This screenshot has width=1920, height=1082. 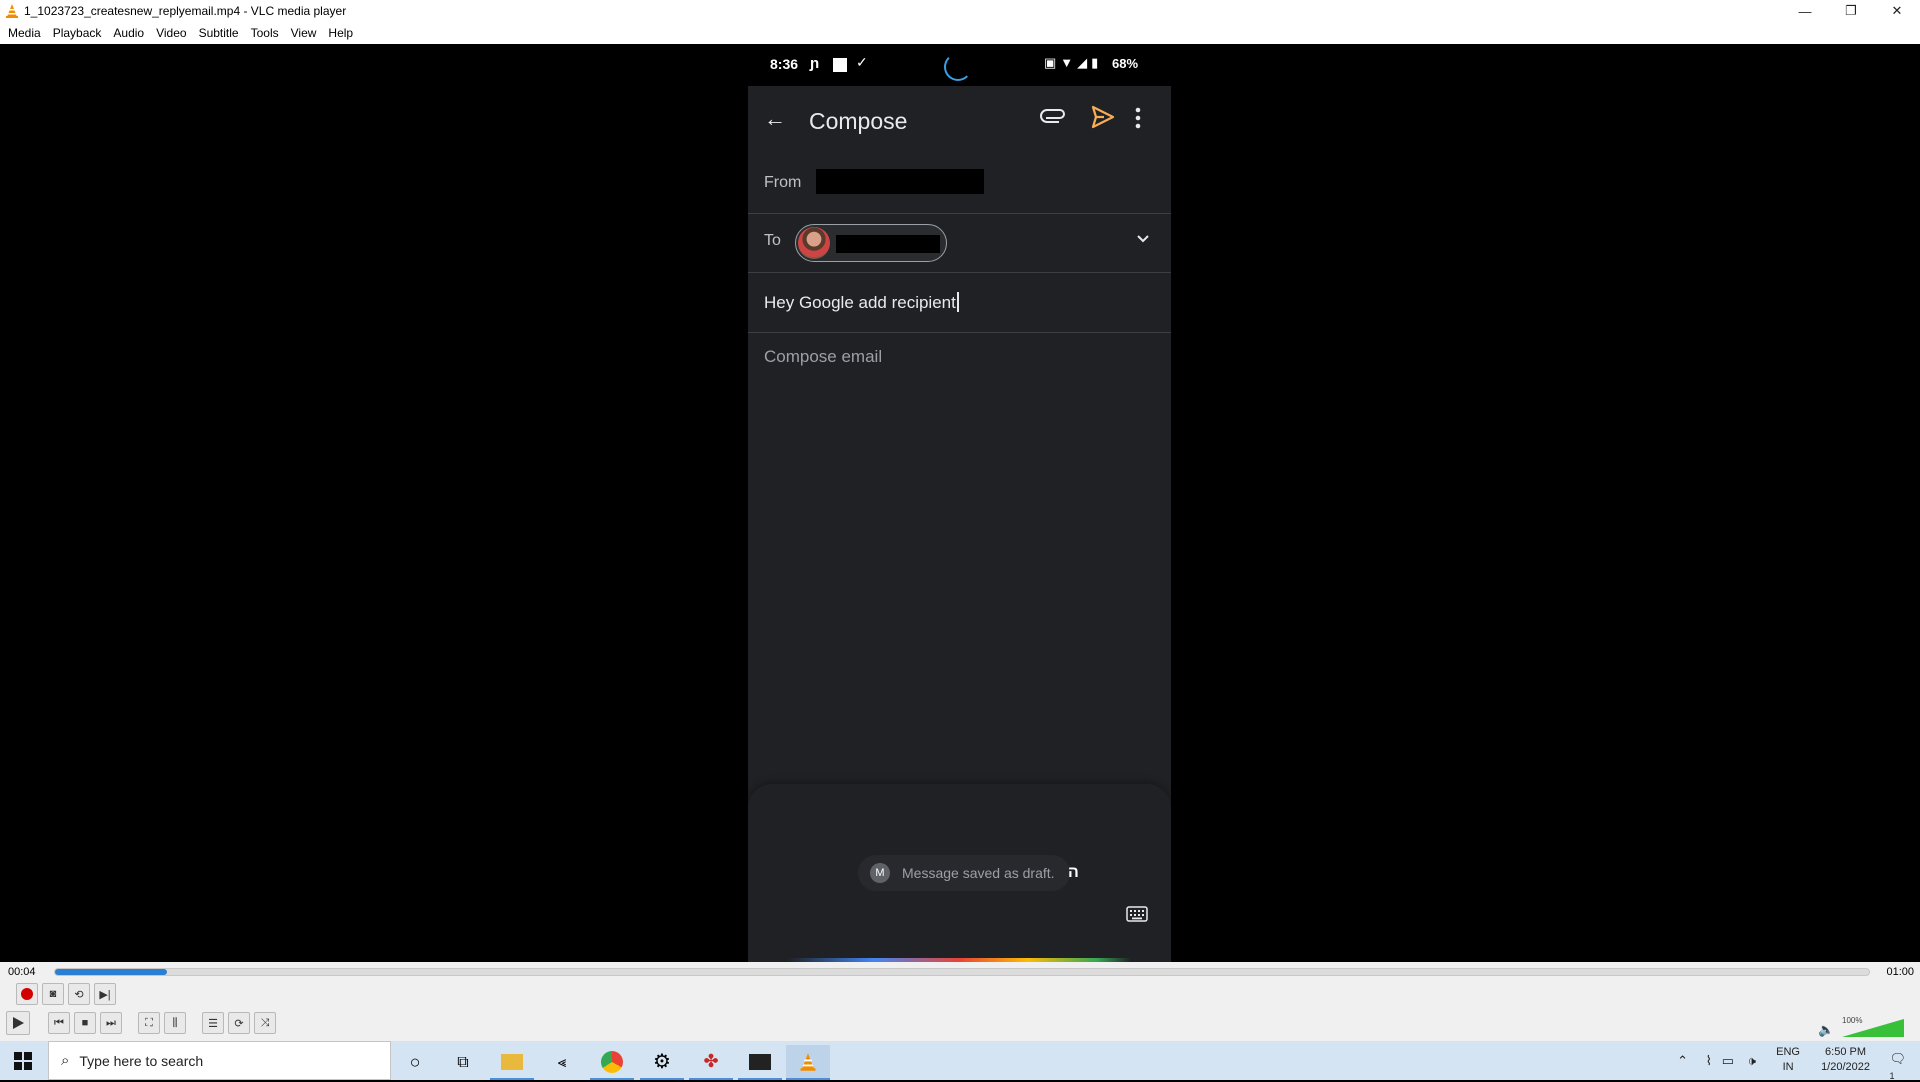 I want to click on terminal-button, so click(x=760, y=1062).